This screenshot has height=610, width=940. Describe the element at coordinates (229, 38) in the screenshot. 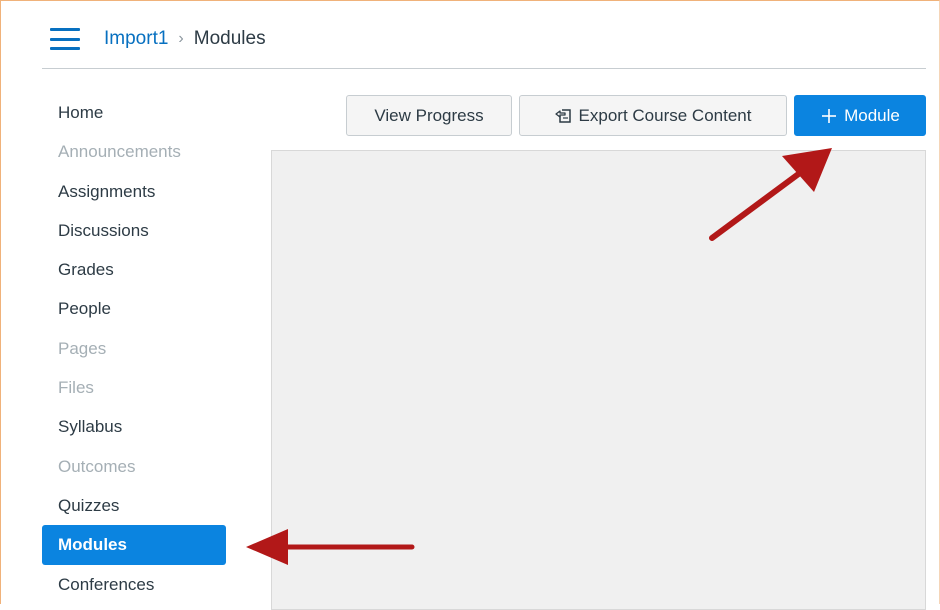

I see `breadcrumb-current: Modules` at that location.